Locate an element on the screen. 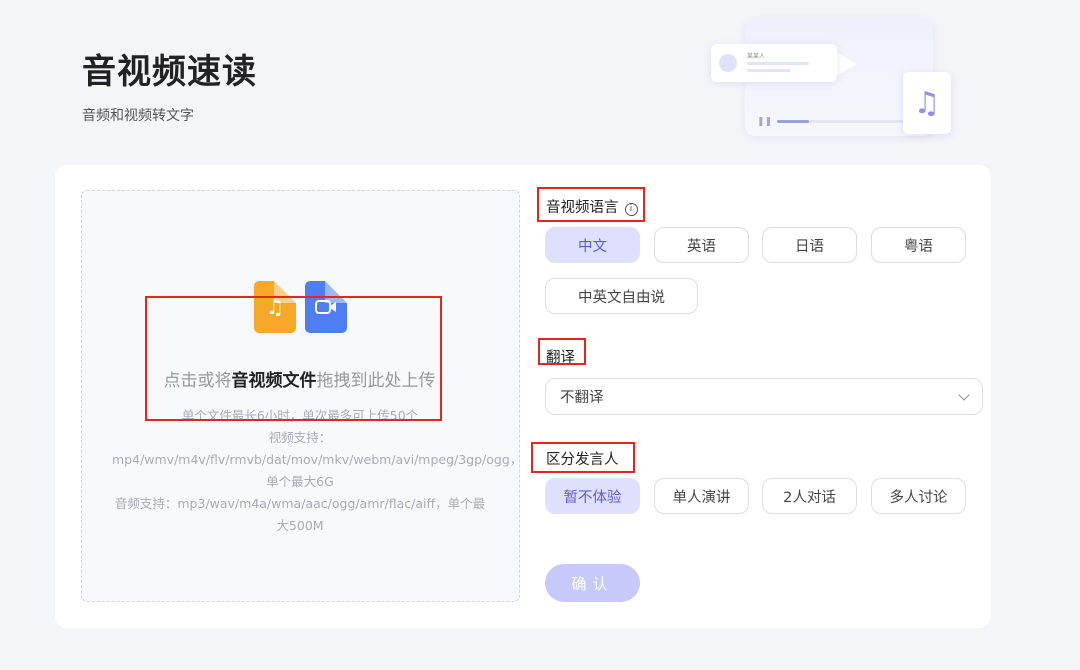 The height and width of the screenshot is (670, 1080). music-note-icon: ♫ is located at coordinates (927, 103).